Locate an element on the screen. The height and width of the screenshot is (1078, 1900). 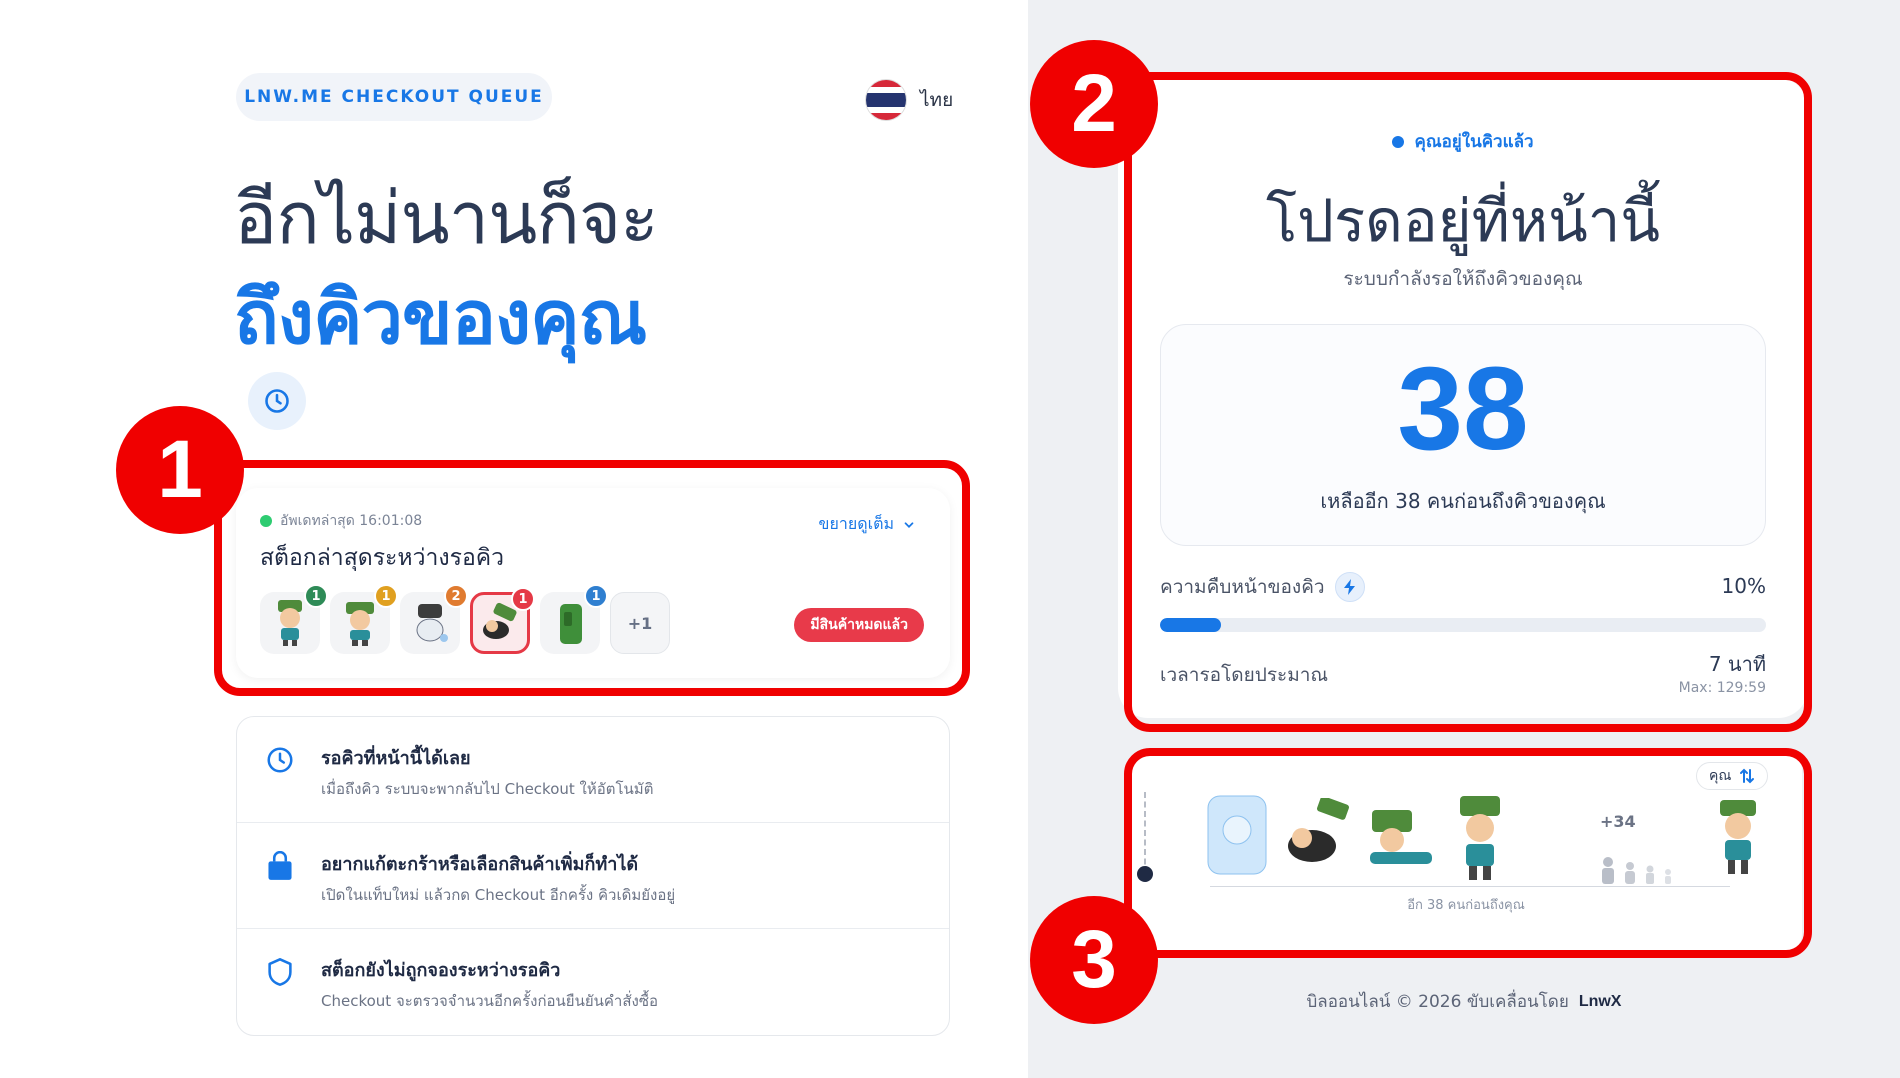
thai-flag-icon is located at coordinates (886, 100).